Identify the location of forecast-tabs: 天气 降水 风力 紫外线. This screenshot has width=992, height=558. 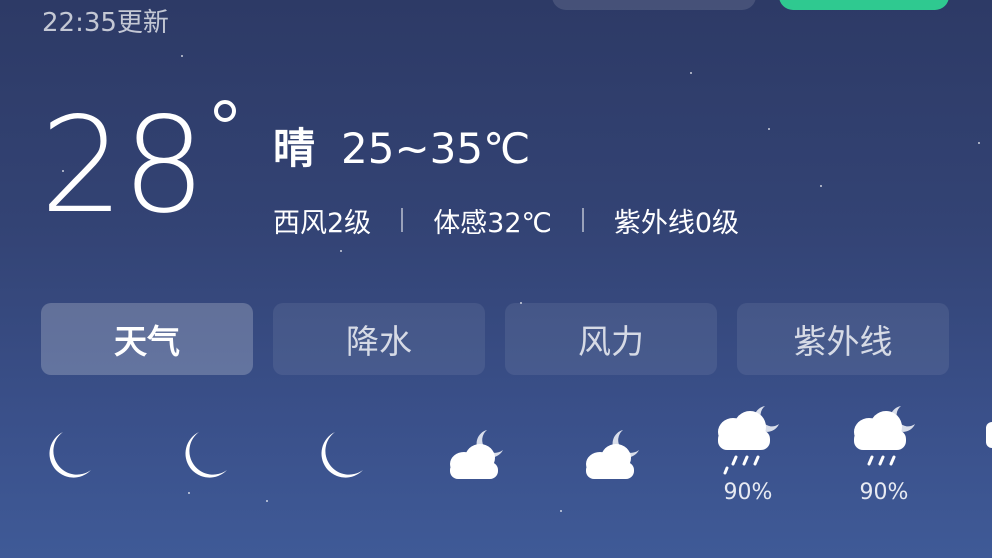
(505, 339).